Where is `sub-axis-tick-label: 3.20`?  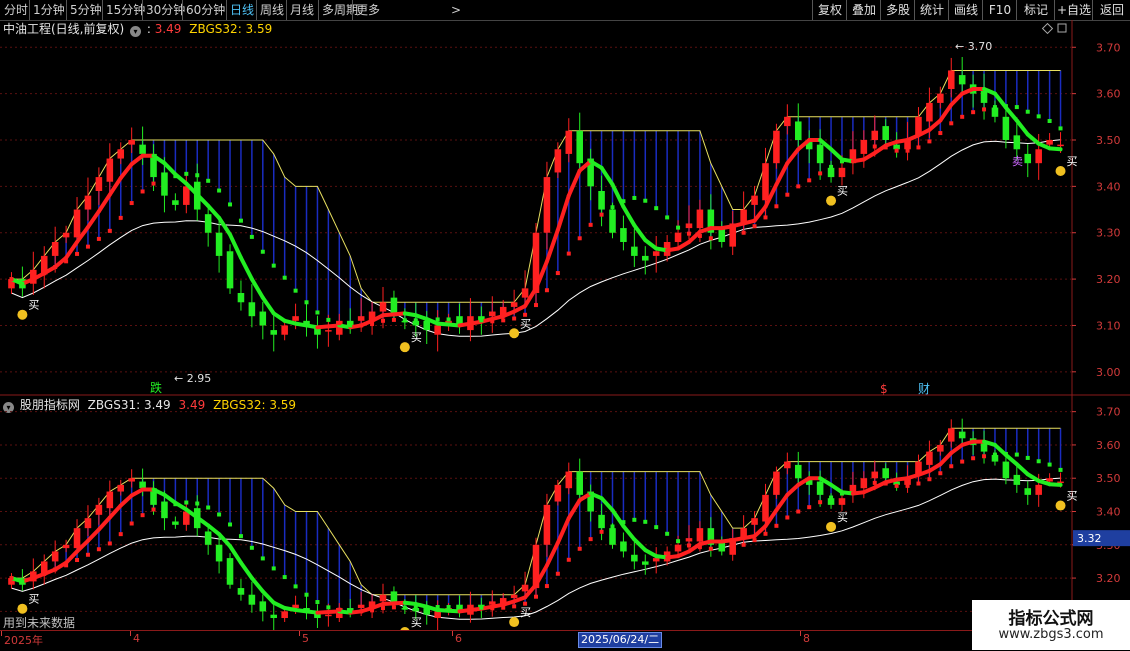
sub-axis-tick-label: 3.20 is located at coordinates (1108, 578).